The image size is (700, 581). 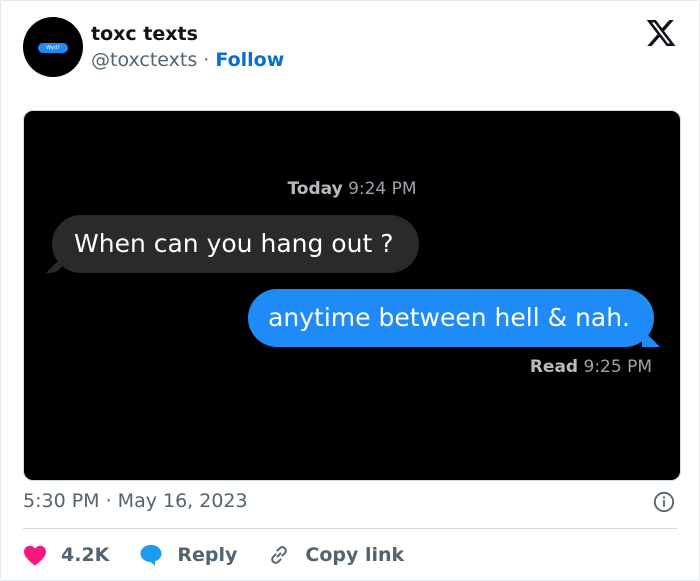 I want to click on copy-link-button: Copy link, so click(x=335, y=555).